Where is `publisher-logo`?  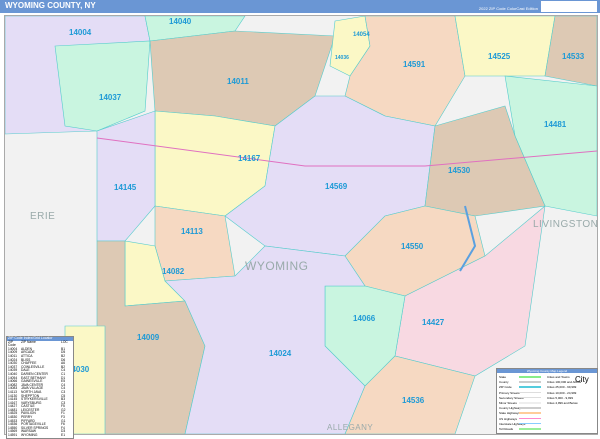
publisher-logo is located at coordinates (569, 6).